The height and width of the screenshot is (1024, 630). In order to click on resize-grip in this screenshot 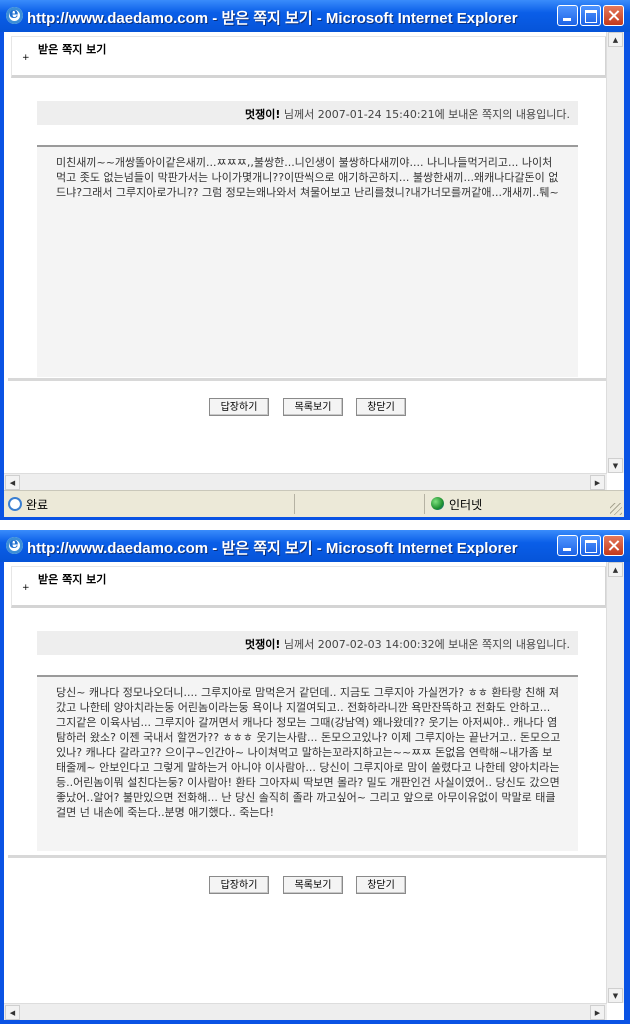, I will do `click(616, 509)`.